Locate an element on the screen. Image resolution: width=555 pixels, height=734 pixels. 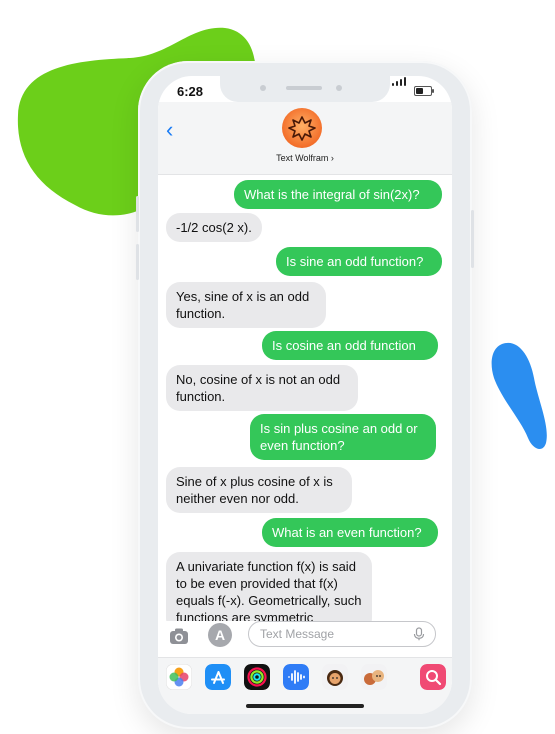
message-bubble-outgoing: Is cosine an odd function is located at coordinates (350, 345).